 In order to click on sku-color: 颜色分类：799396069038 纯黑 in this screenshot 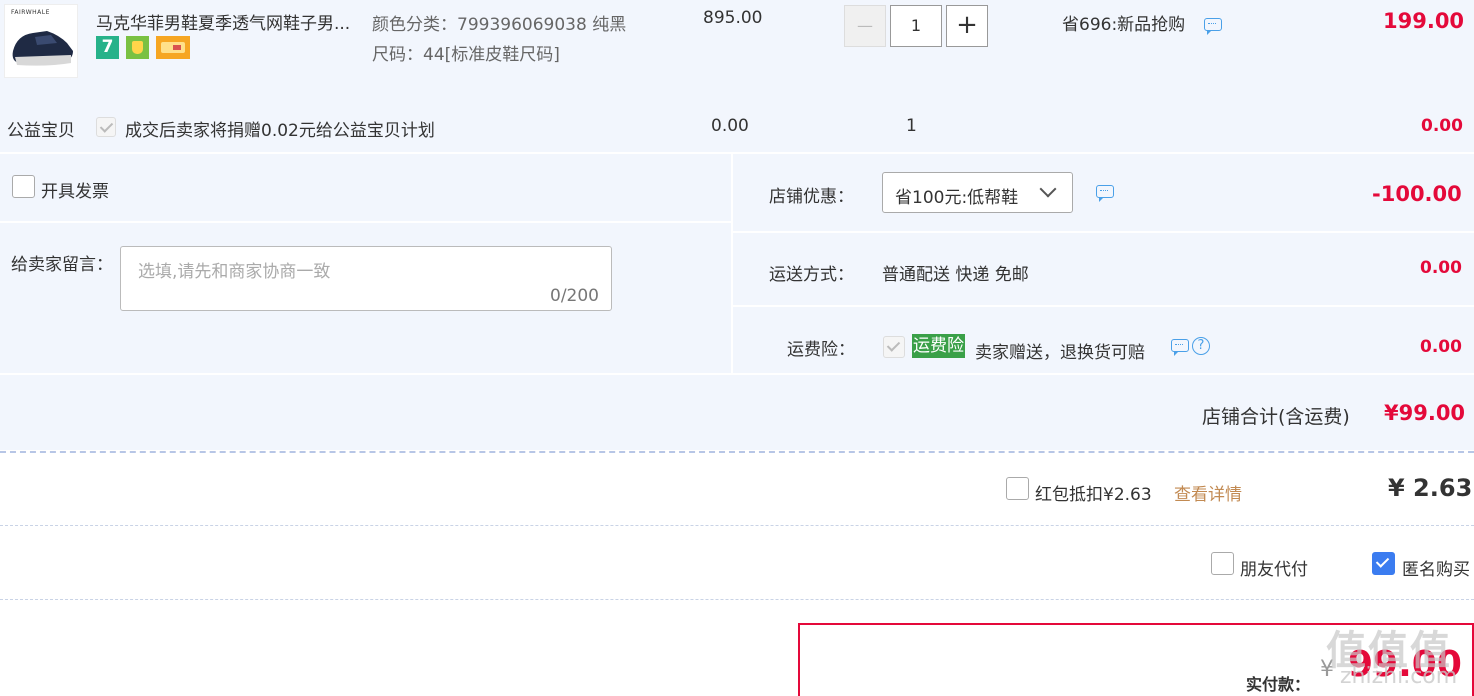, I will do `click(499, 25)`.